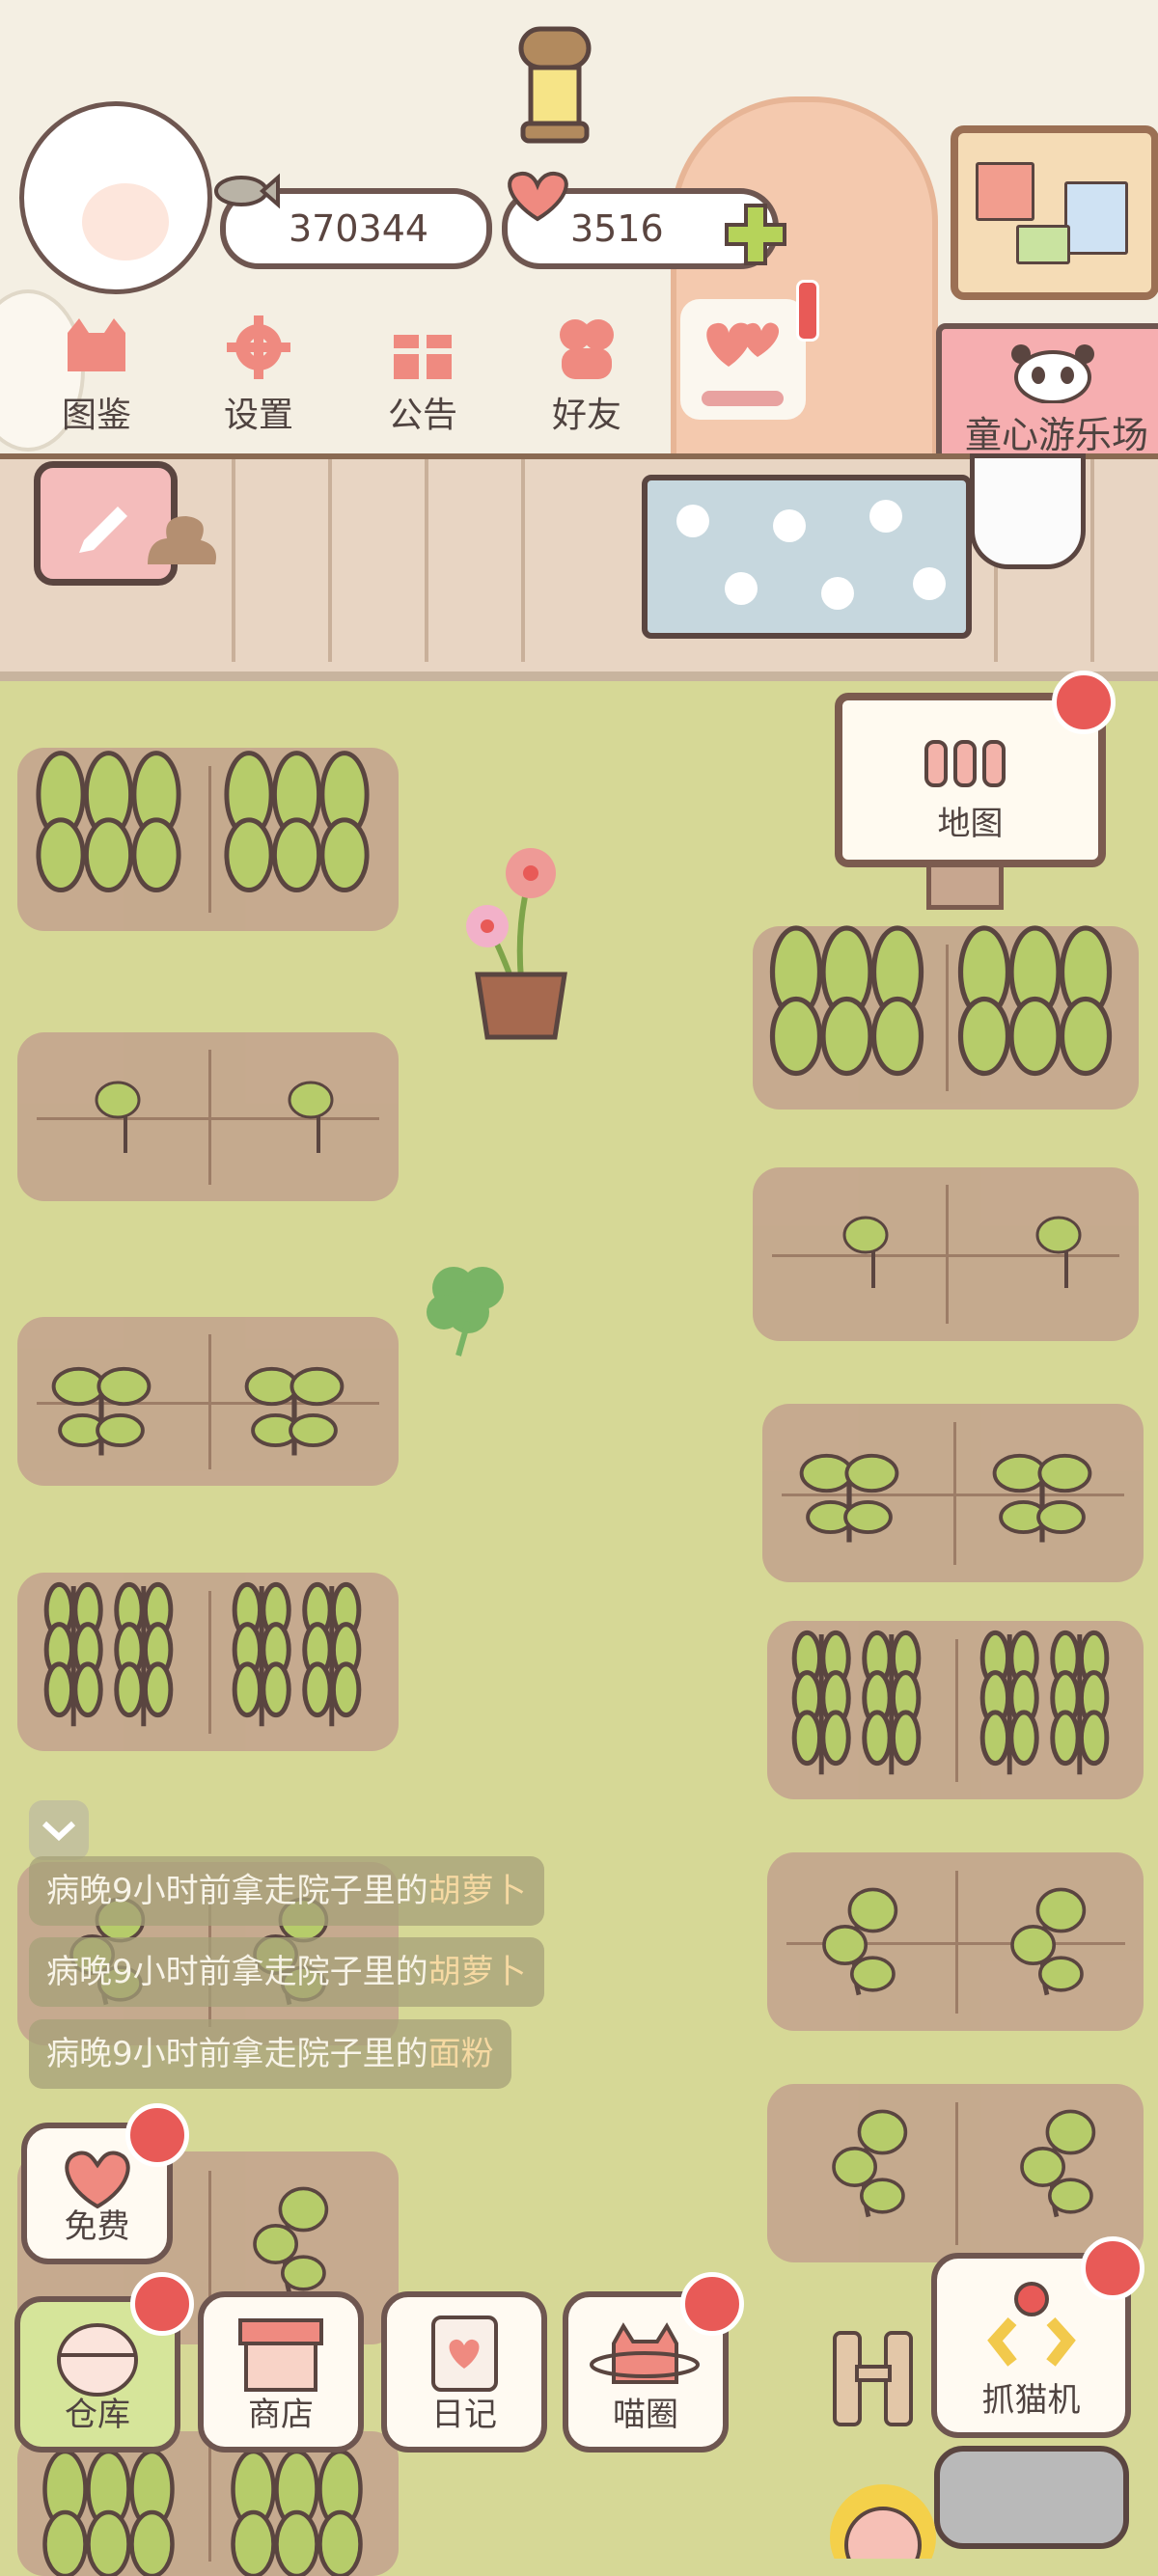  I want to click on nav-encyclopedia: 图鉴, so click(96, 376).